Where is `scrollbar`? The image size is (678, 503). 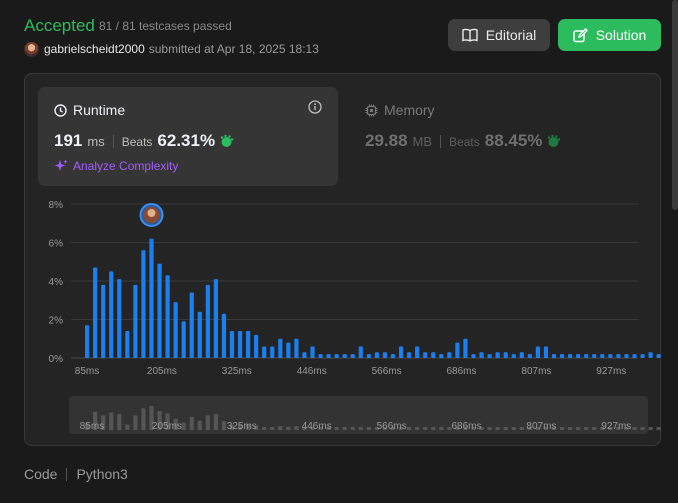
scrollbar is located at coordinates (675, 105).